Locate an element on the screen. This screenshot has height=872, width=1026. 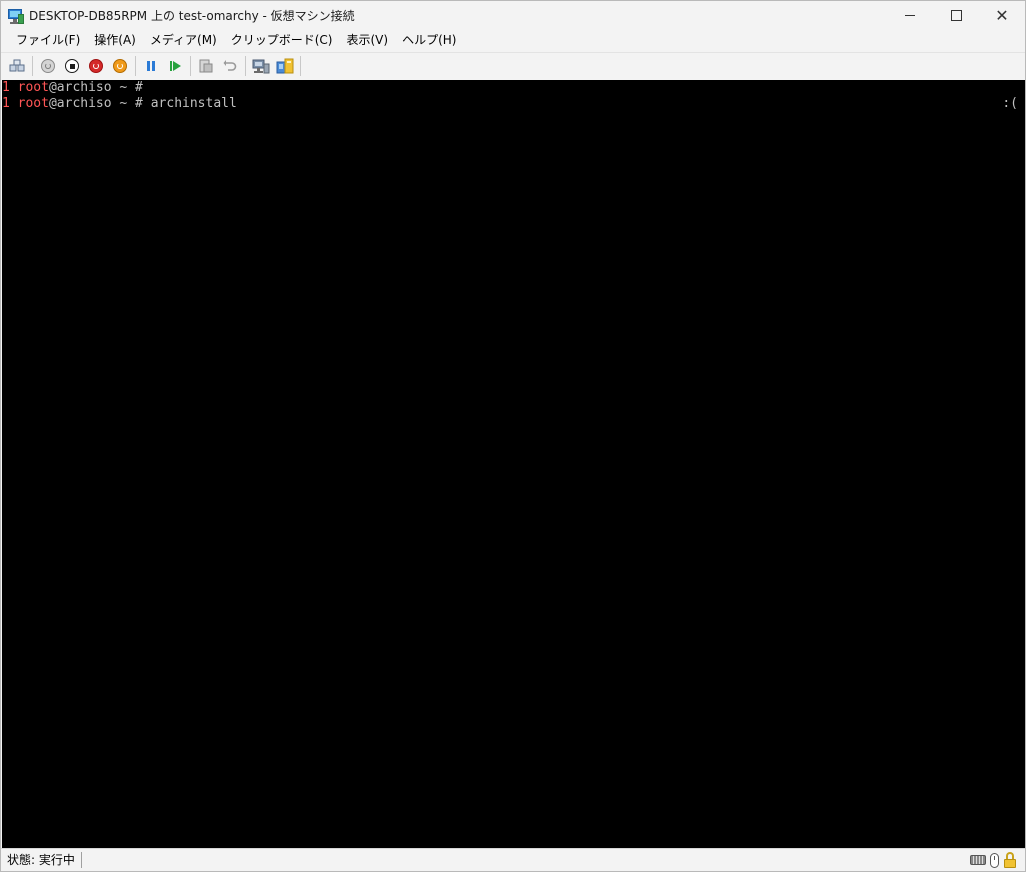
toolbar is located at coordinates (513, 65).